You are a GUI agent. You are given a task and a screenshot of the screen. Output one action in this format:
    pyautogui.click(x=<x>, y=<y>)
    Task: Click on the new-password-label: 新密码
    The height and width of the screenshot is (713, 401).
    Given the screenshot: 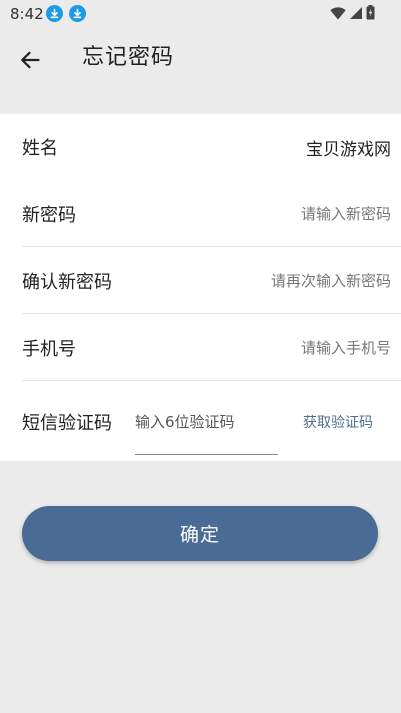 What is the action you would take?
    pyautogui.click(x=49, y=215)
    